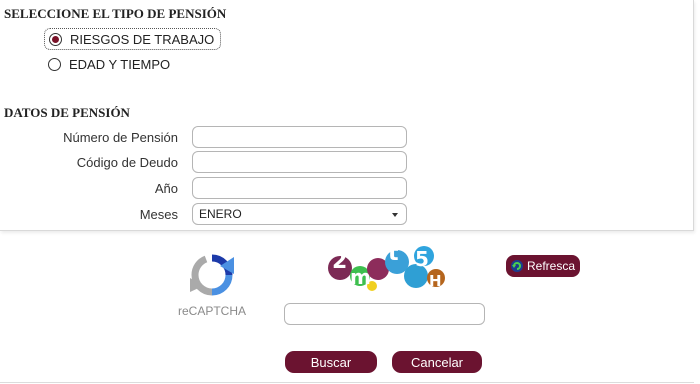  What do you see at coordinates (166, 188) in the screenshot?
I see `anio-label: Año` at bounding box center [166, 188].